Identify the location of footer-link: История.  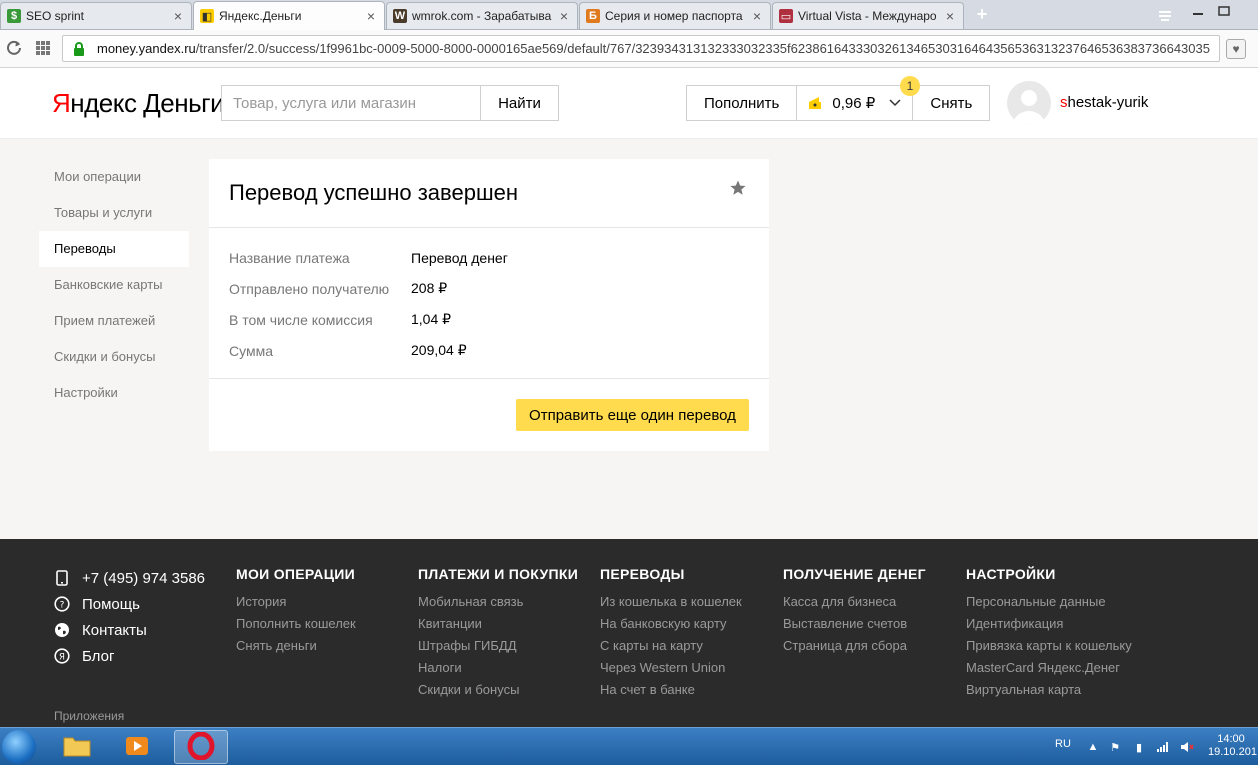
(296, 602).